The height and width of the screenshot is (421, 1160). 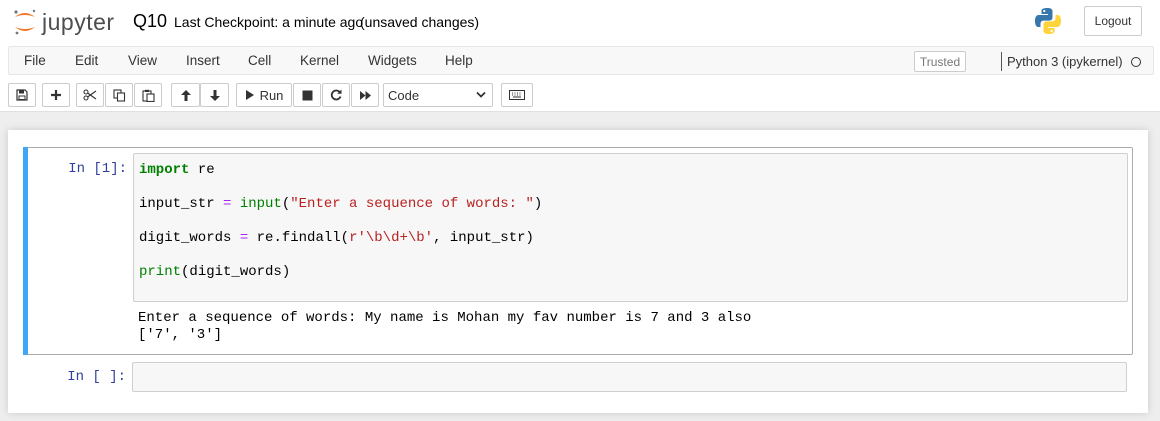 I want to click on plus-icon, so click(x=56, y=95).